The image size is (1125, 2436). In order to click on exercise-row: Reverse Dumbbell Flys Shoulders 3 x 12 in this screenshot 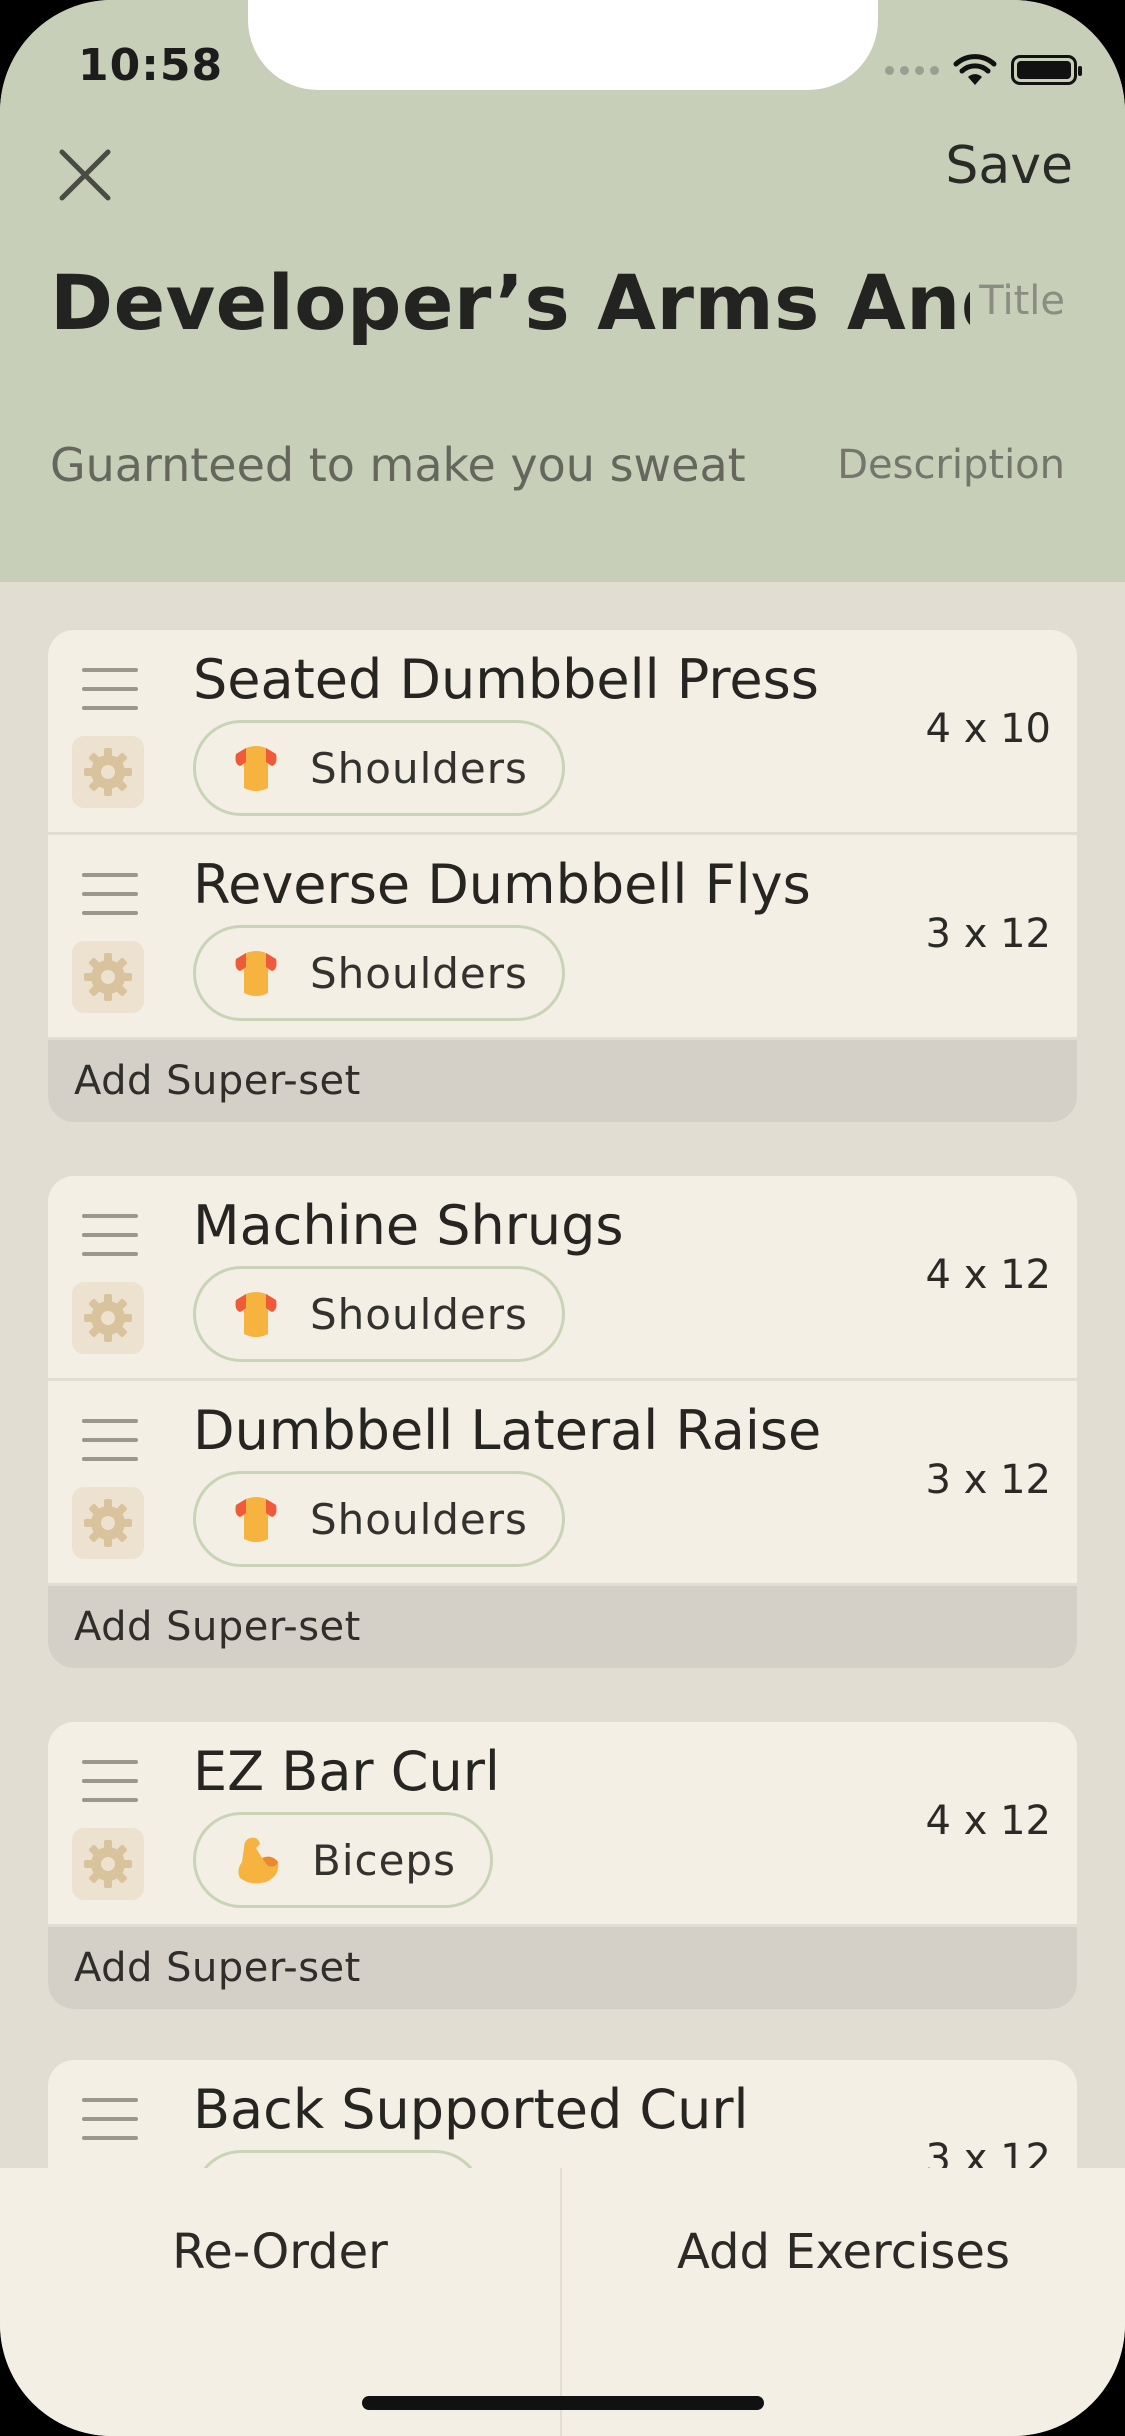, I will do `click(562, 937)`.